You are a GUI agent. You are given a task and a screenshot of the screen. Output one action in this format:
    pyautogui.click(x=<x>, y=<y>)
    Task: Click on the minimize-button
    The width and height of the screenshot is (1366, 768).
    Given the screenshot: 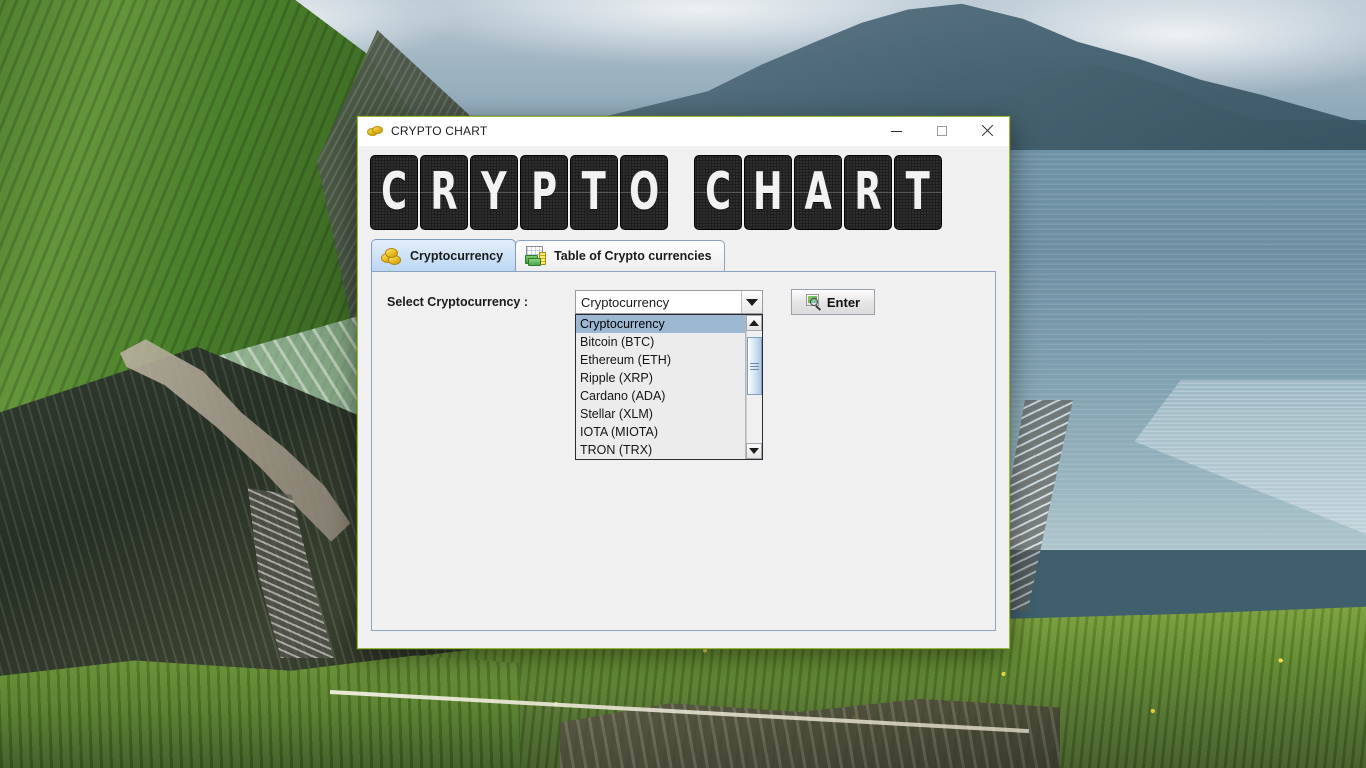 What is the action you would take?
    pyautogui.click(x=896, y=131)
    